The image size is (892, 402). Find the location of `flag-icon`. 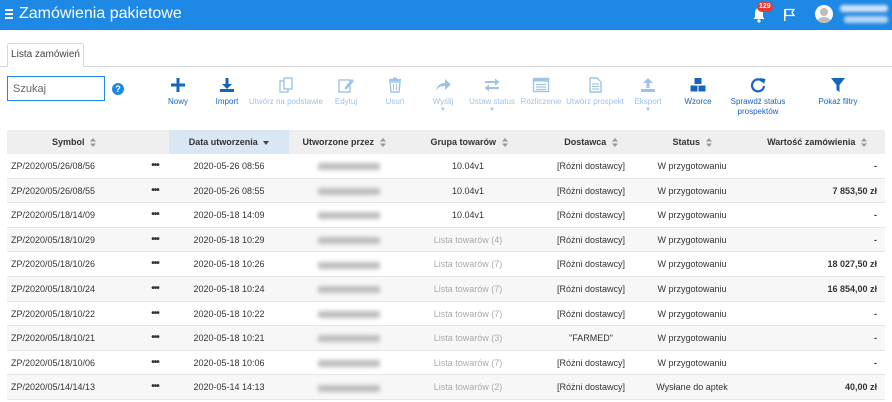

flag-icon is located at coordinates (789, 15).